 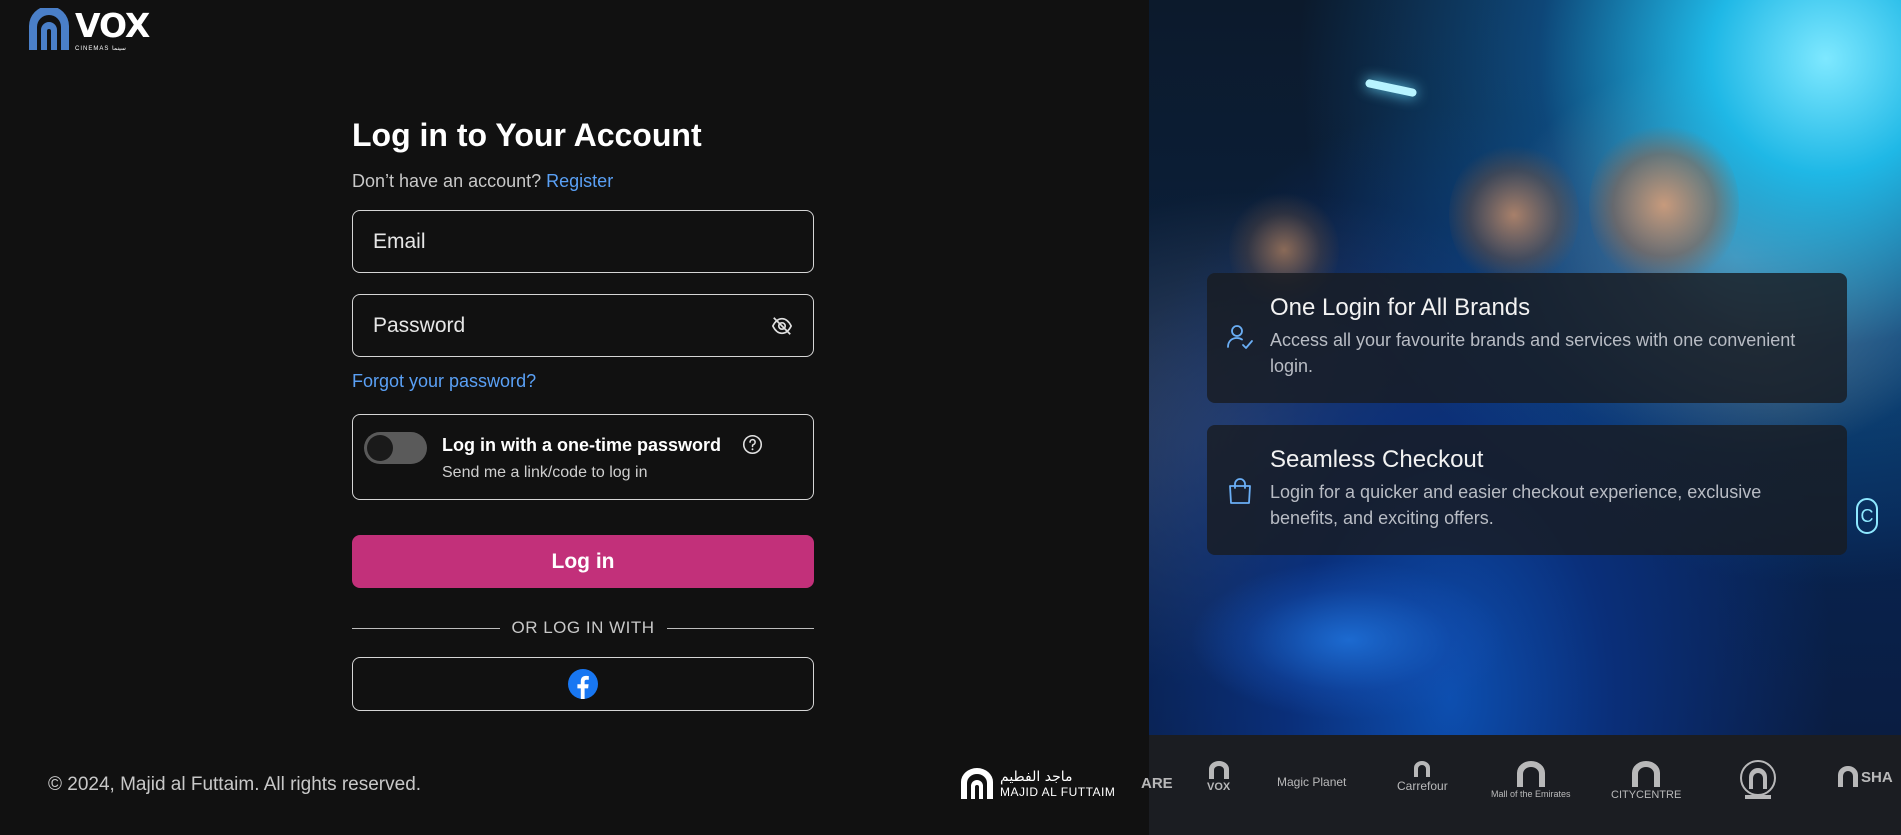 What do you see at coordinates (782, 326) in the screenshot?
I see `eye-off-icon` at bounding box center [782, 326].